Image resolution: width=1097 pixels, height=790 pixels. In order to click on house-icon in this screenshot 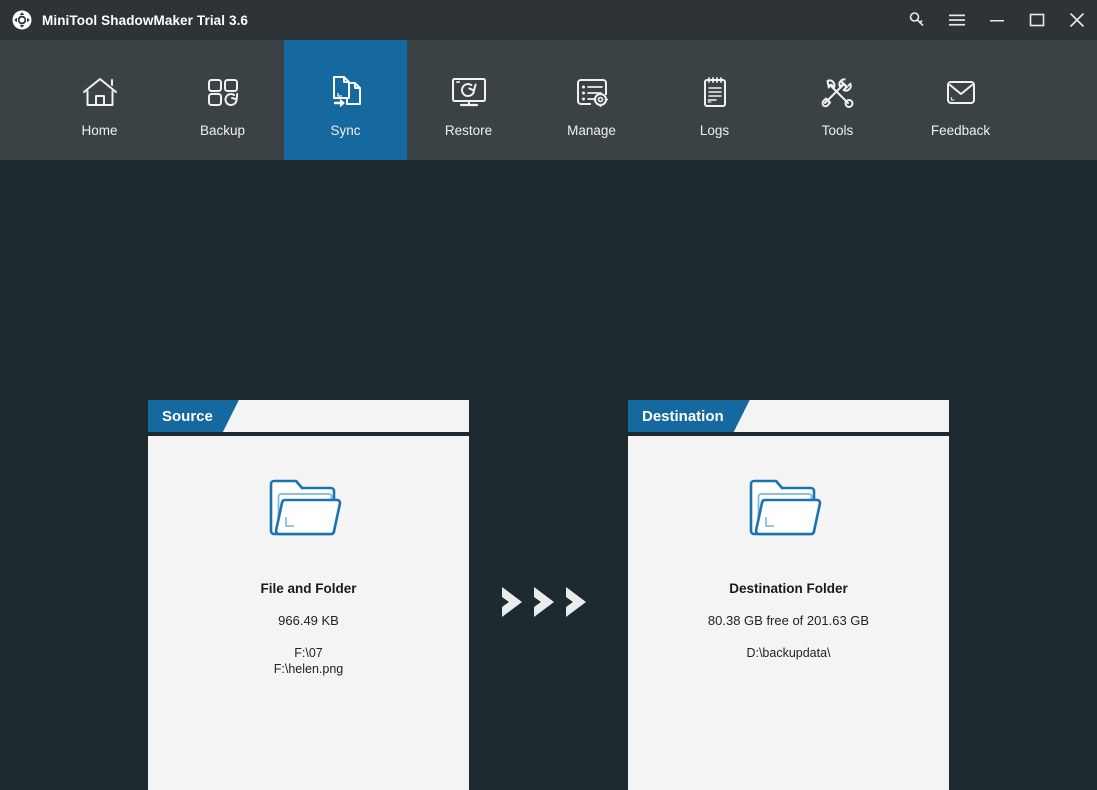, I will do `click(100, 92)`.